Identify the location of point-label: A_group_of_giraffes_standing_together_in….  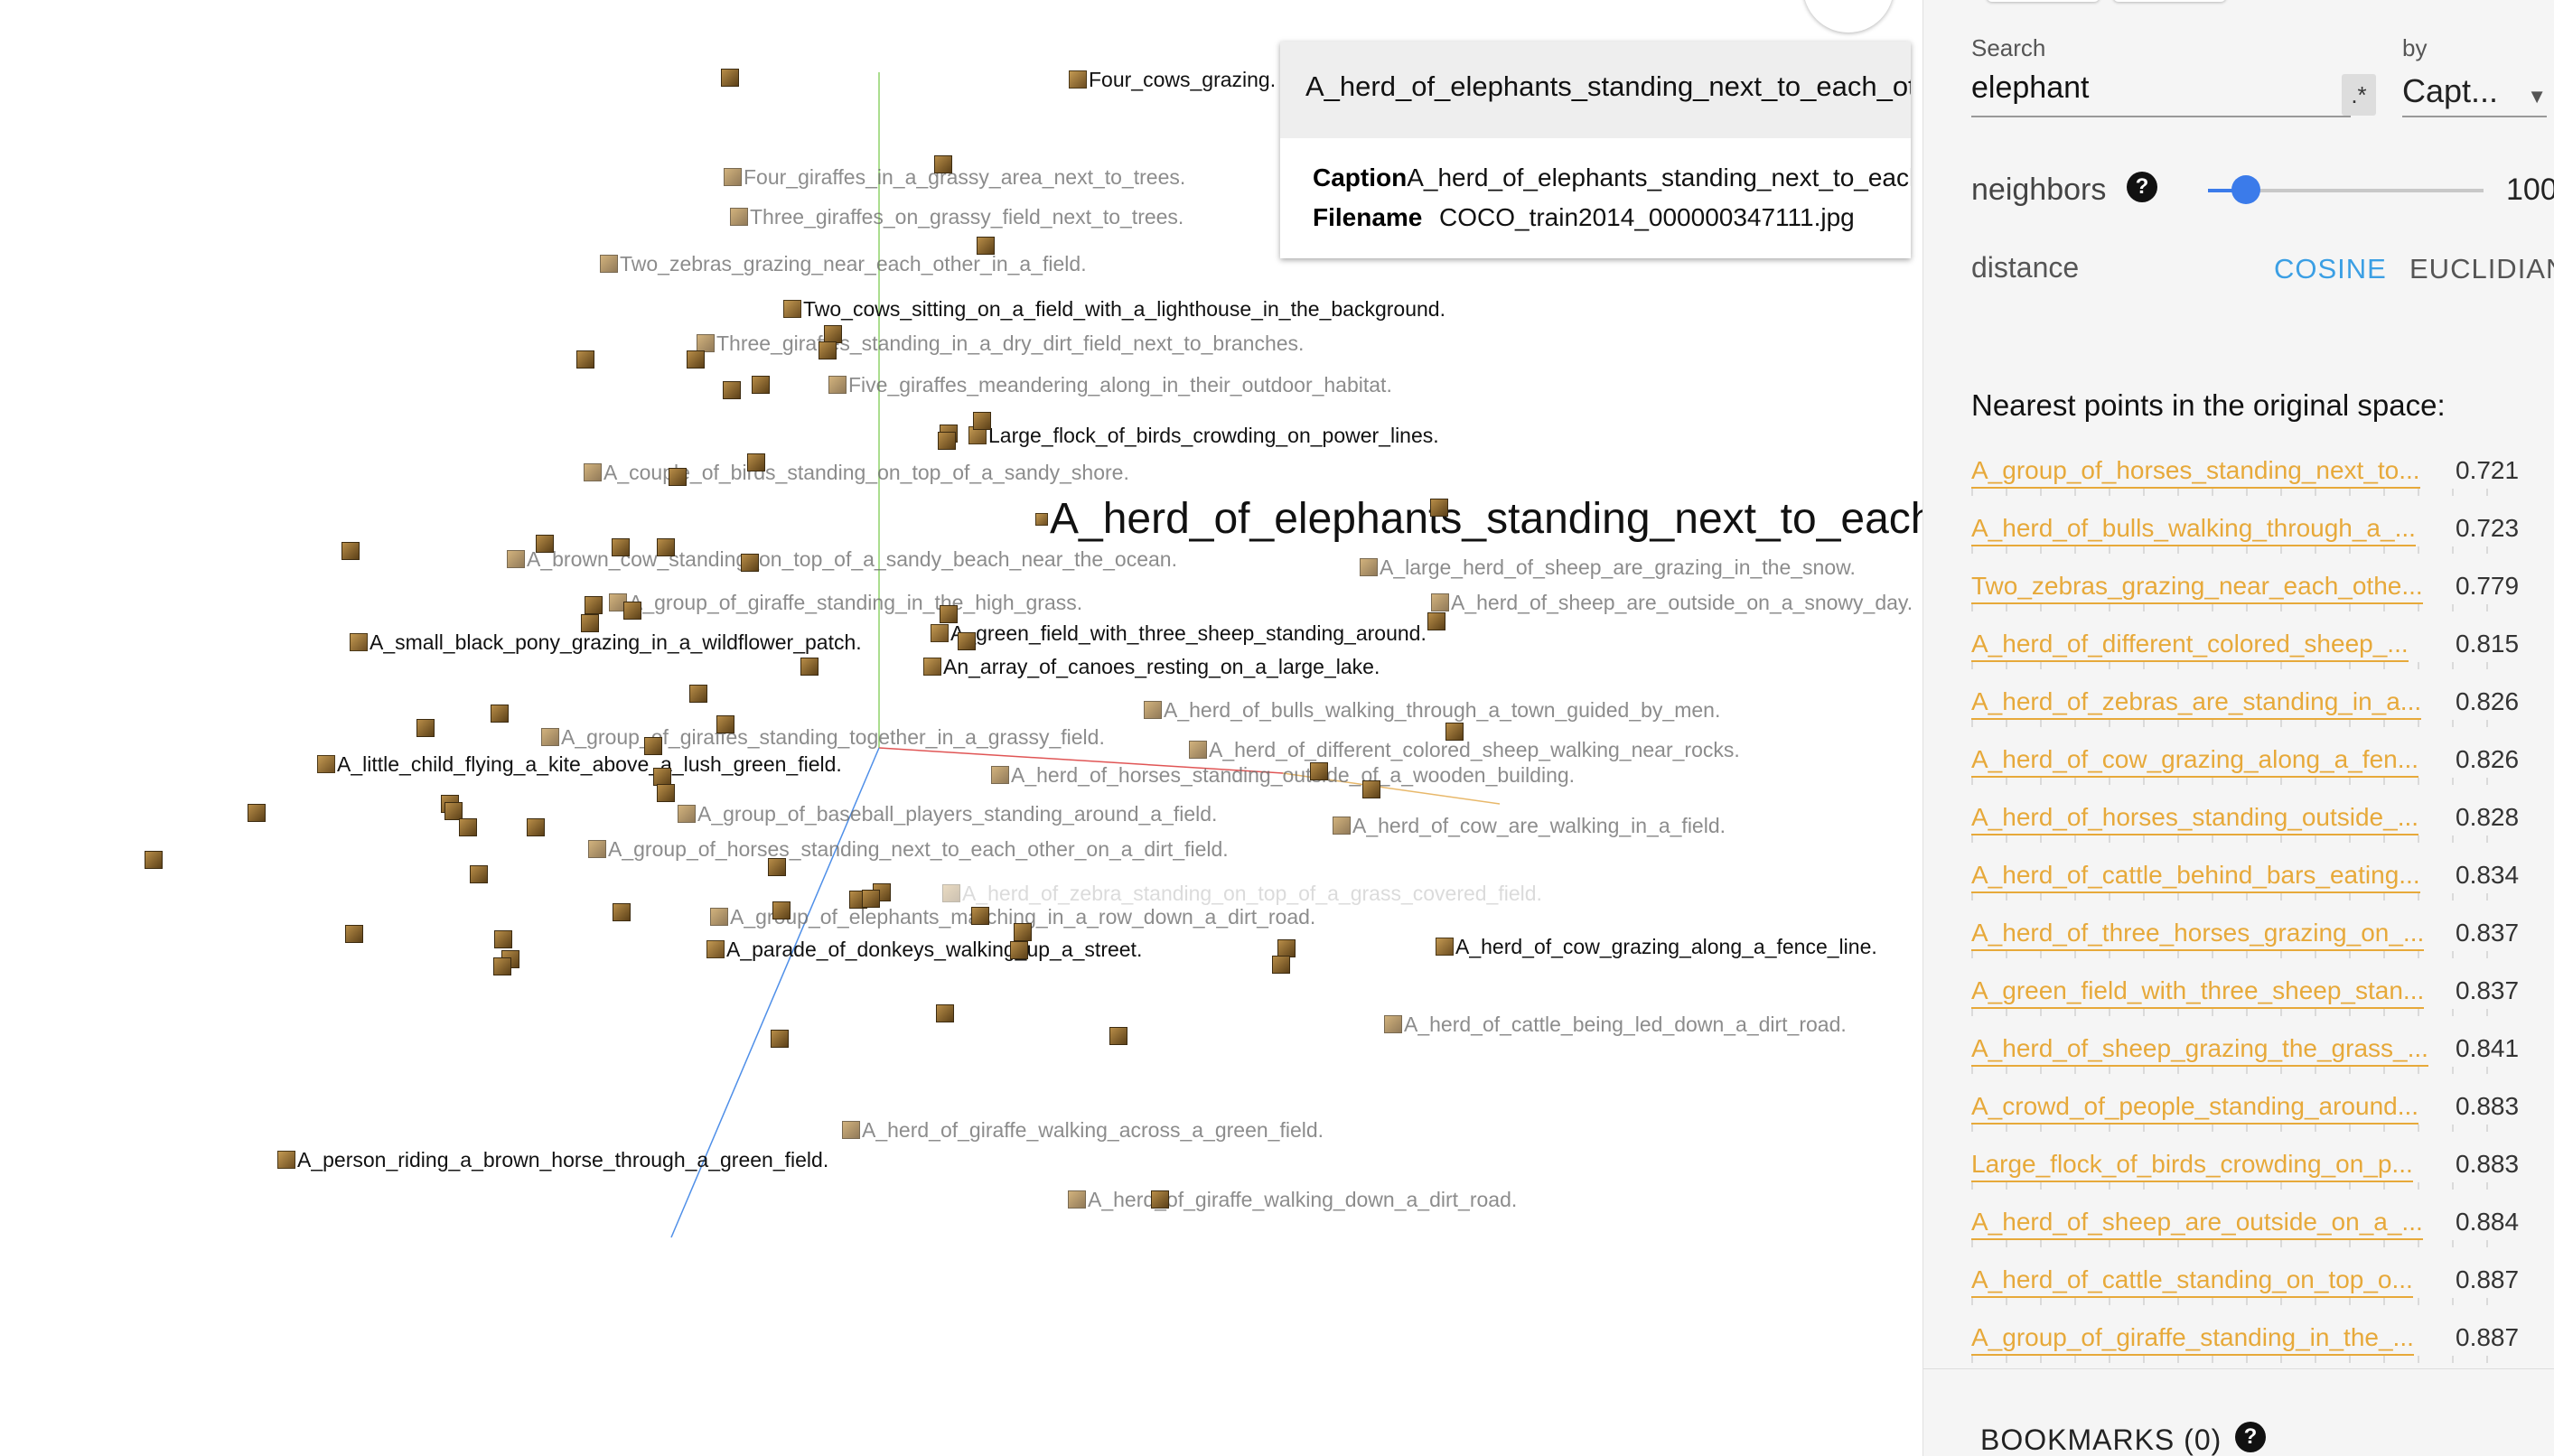
(823, 737).